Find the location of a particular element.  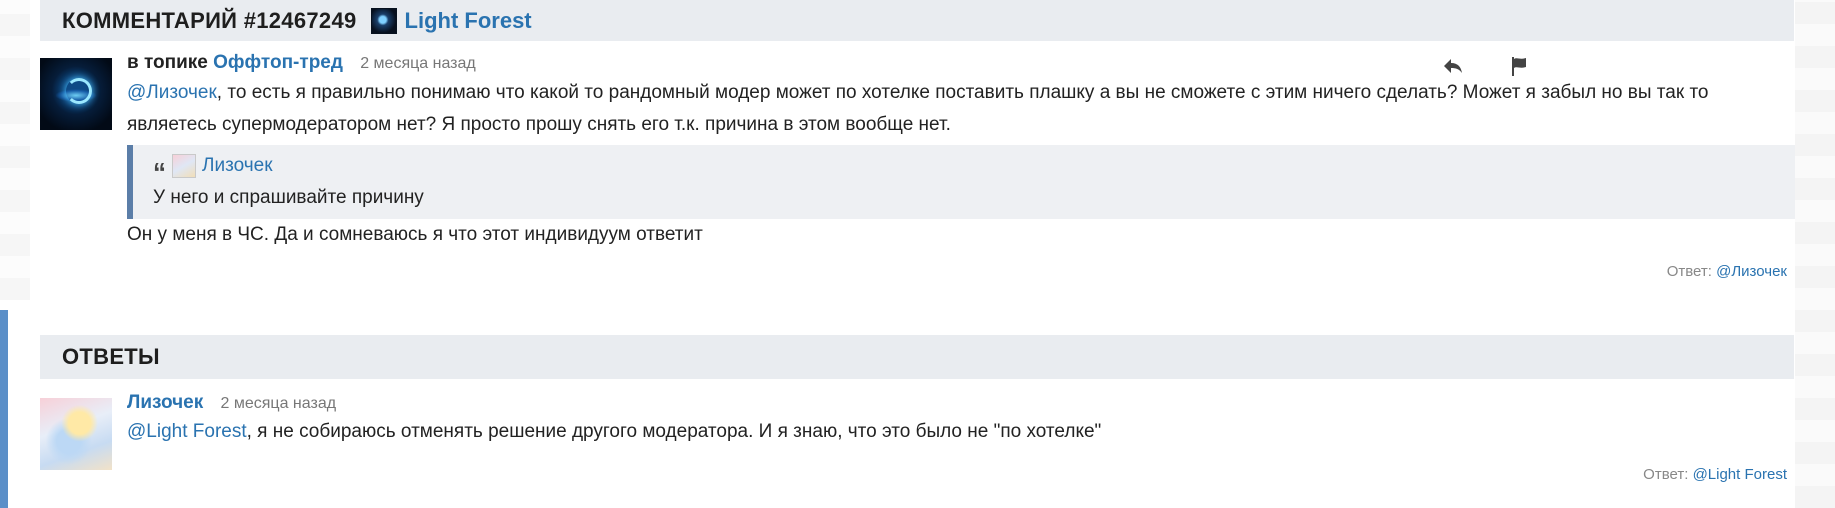

quote-author-avatar is located at coordinates (184, 166).